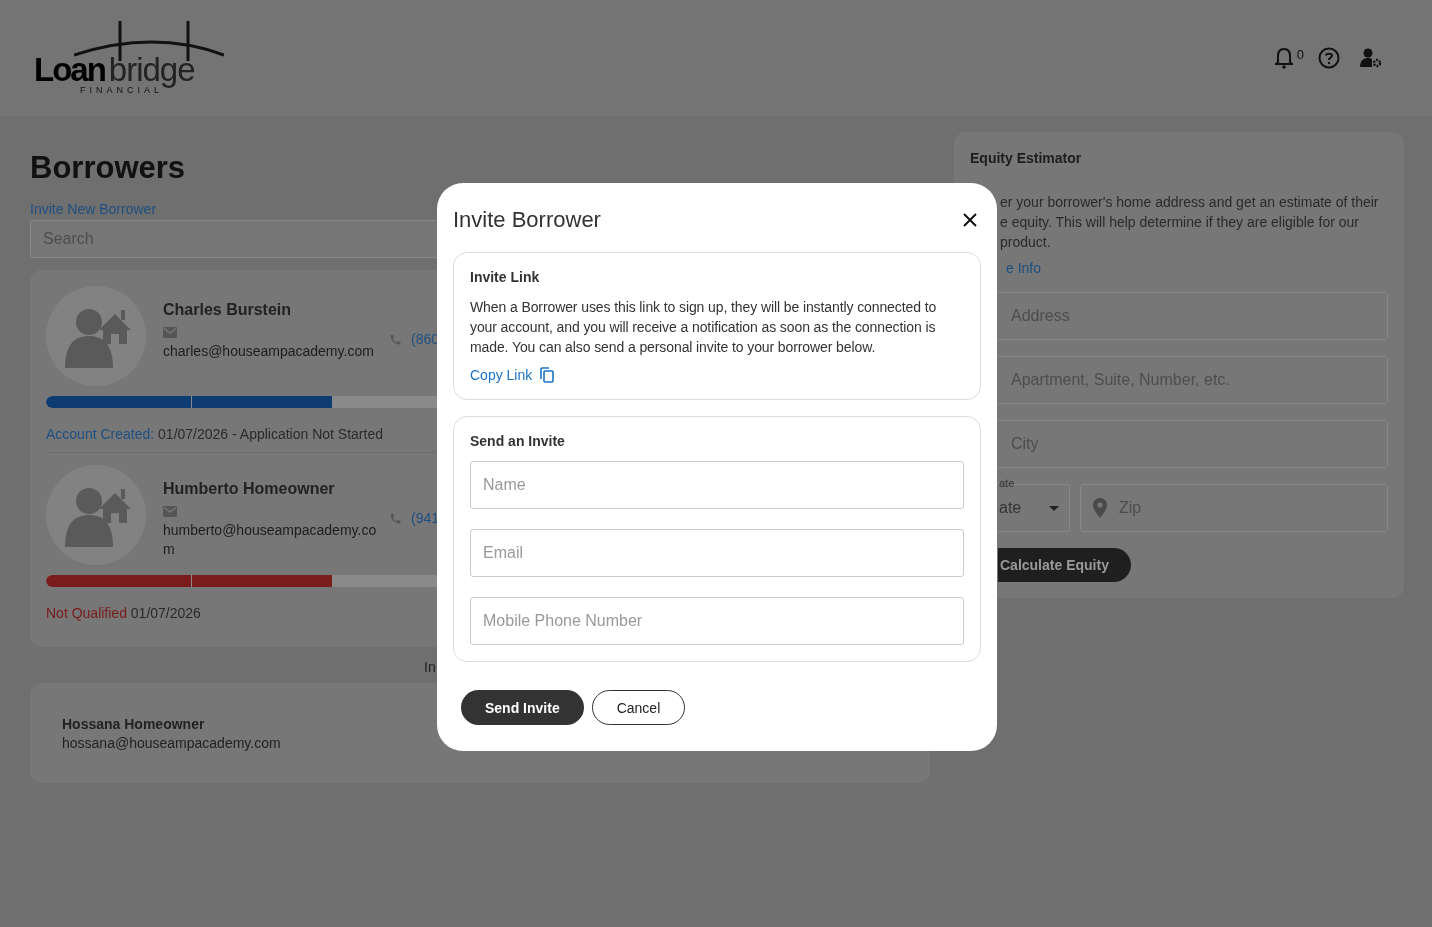 The width and height of the screenshot is (1432, 927). Describe the element at coordinates (1329, 58) in the screenshot. I see `help-icon` at that location.